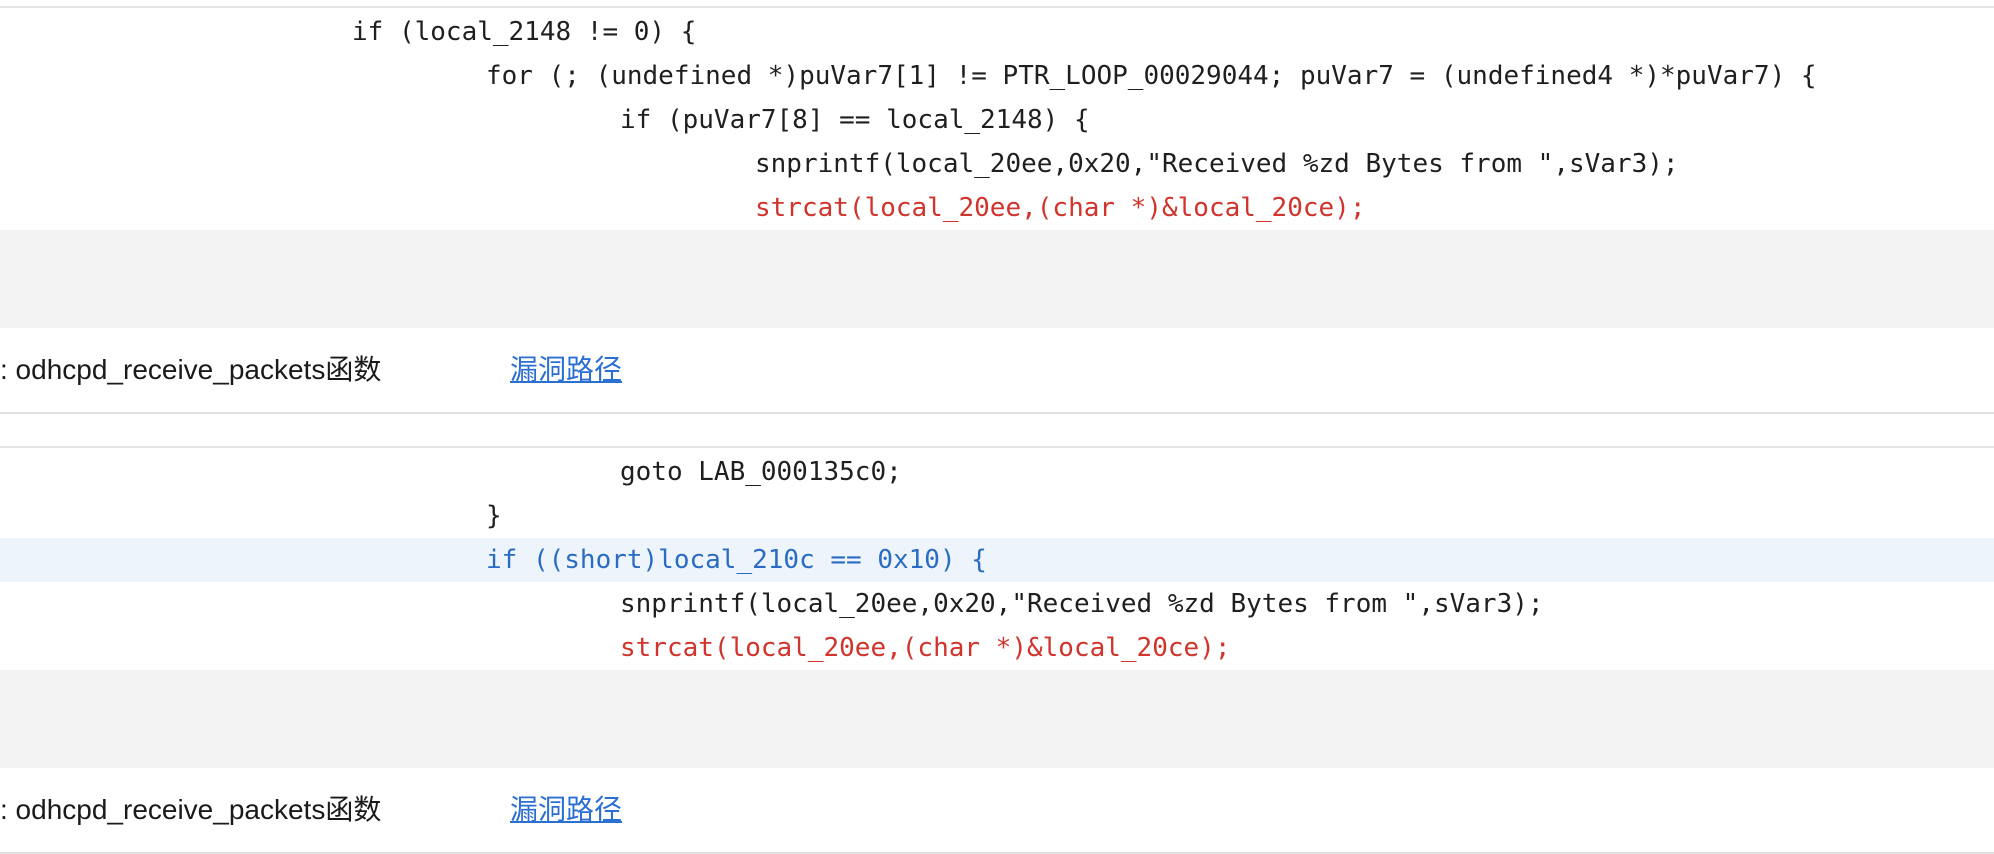  I want to click on code-text: }, so click(494, 516).